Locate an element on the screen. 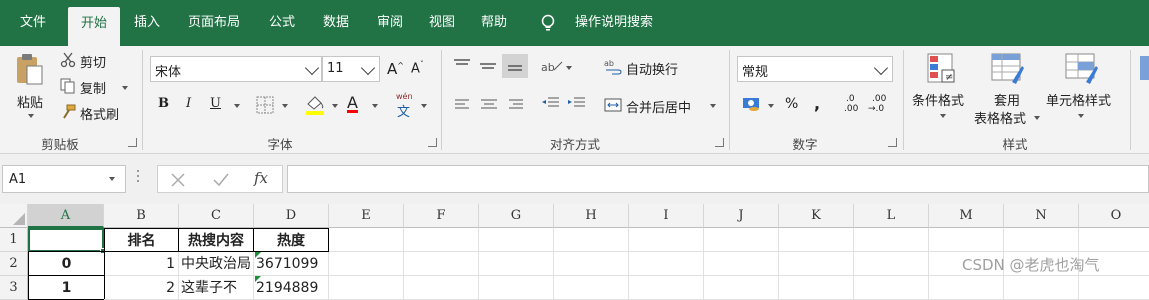 The width and height of the screenshot is (1149, 300). comma-style-button: , is located at coordinates (817, 103).